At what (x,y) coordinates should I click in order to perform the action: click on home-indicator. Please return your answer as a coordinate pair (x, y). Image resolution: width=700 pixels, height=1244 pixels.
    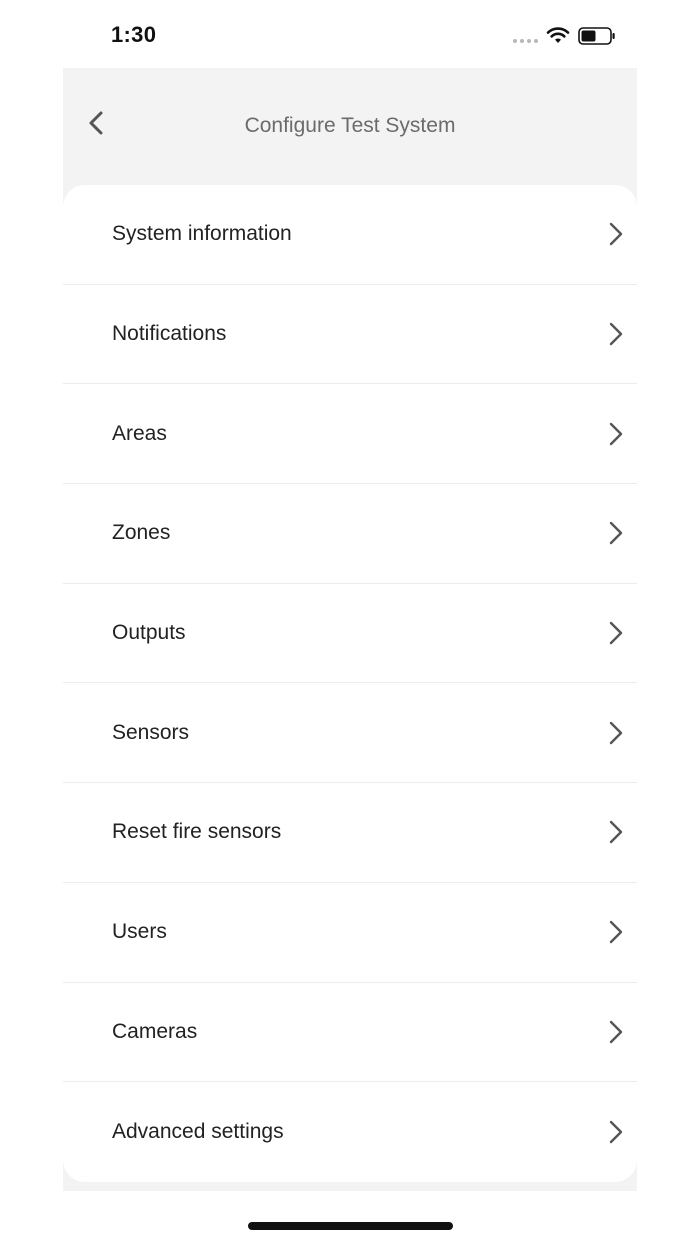
    Looking at the image, I should click on (350, 1226).